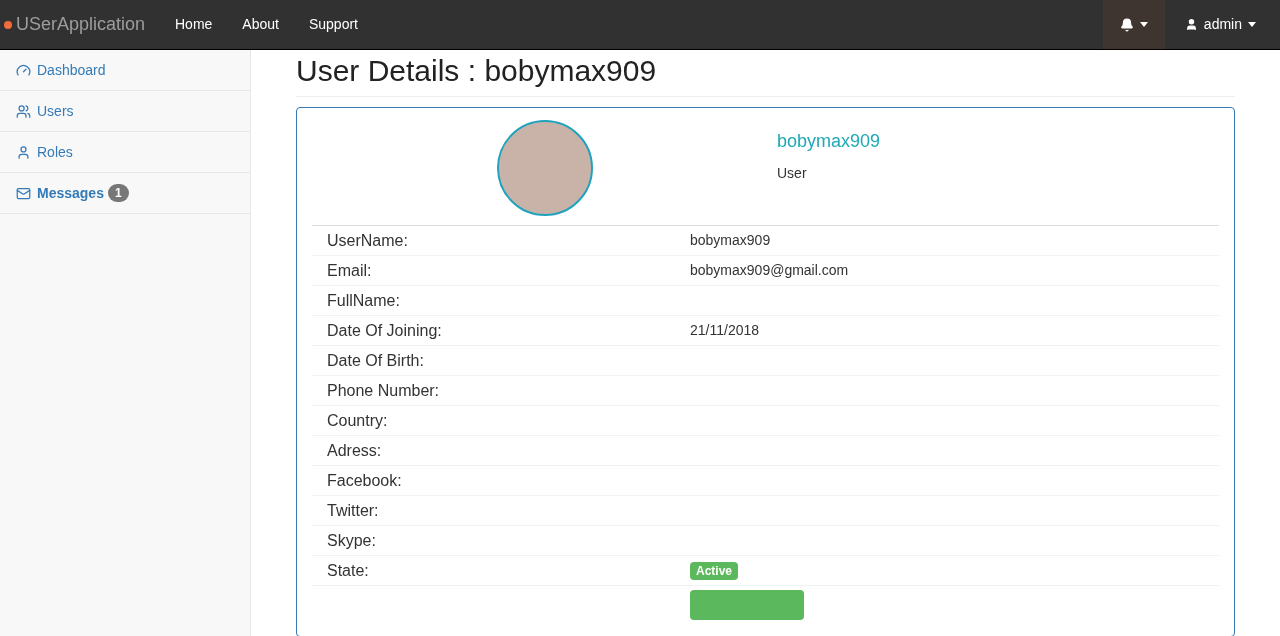 Image resolution: width=1280 pixels, height=636 pixels. I want to click on user-menu-button: admin, so click(1220, 24).